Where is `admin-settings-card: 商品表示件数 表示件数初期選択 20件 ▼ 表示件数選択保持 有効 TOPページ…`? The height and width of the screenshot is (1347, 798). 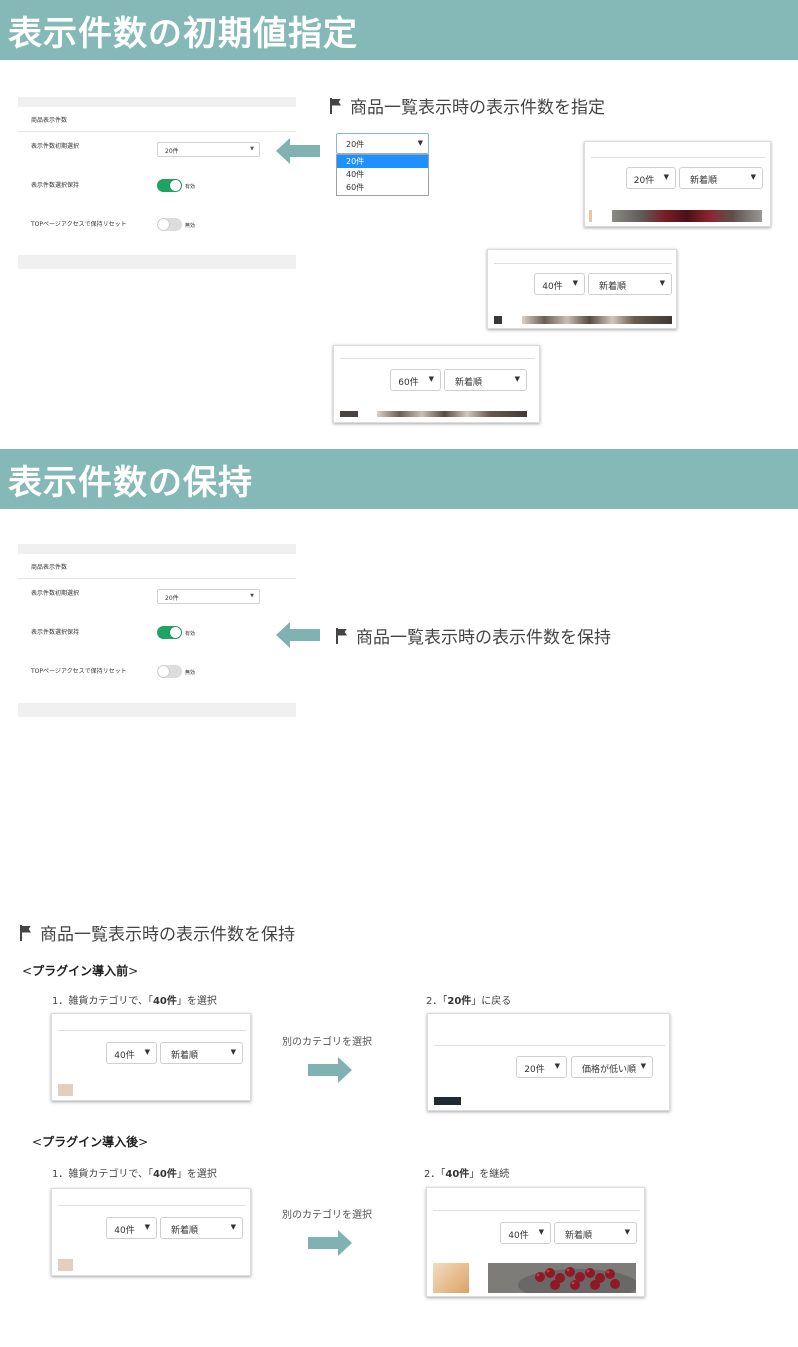
admin-settings-card: 商品表示件数 表示件数初期選択 20件 ▼ 表示件数選択保持 有効 TOPページ… is located at coordinates (157, 181).